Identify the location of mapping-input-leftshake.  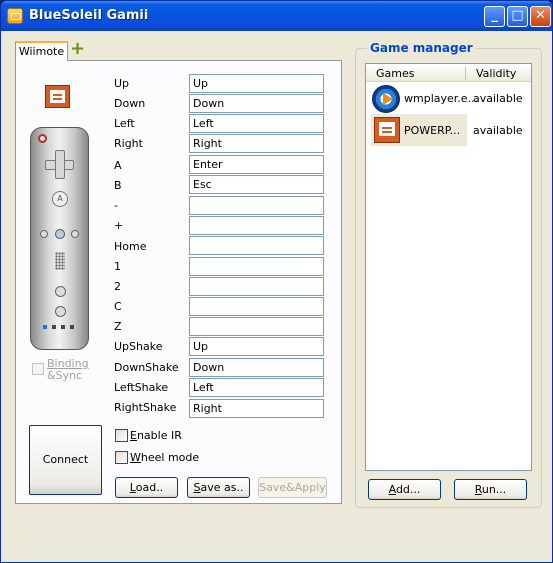
(256, 387).